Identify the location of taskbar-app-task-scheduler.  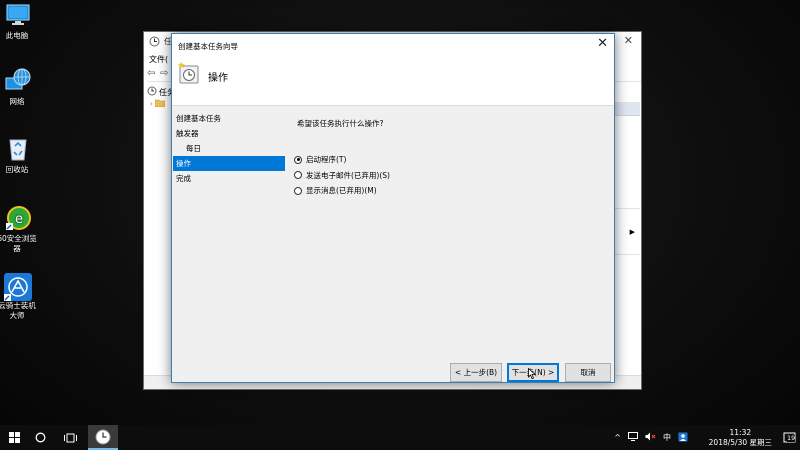
(103, 437).